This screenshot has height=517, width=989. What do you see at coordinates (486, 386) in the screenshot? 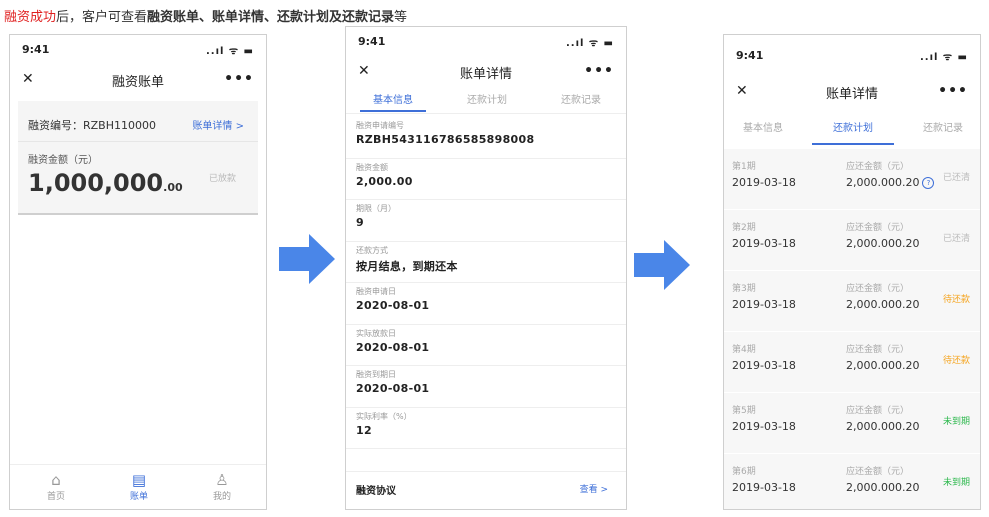
I see `detail-field: 融资到期日 2020-08-01` at bounding box center [486, 386].